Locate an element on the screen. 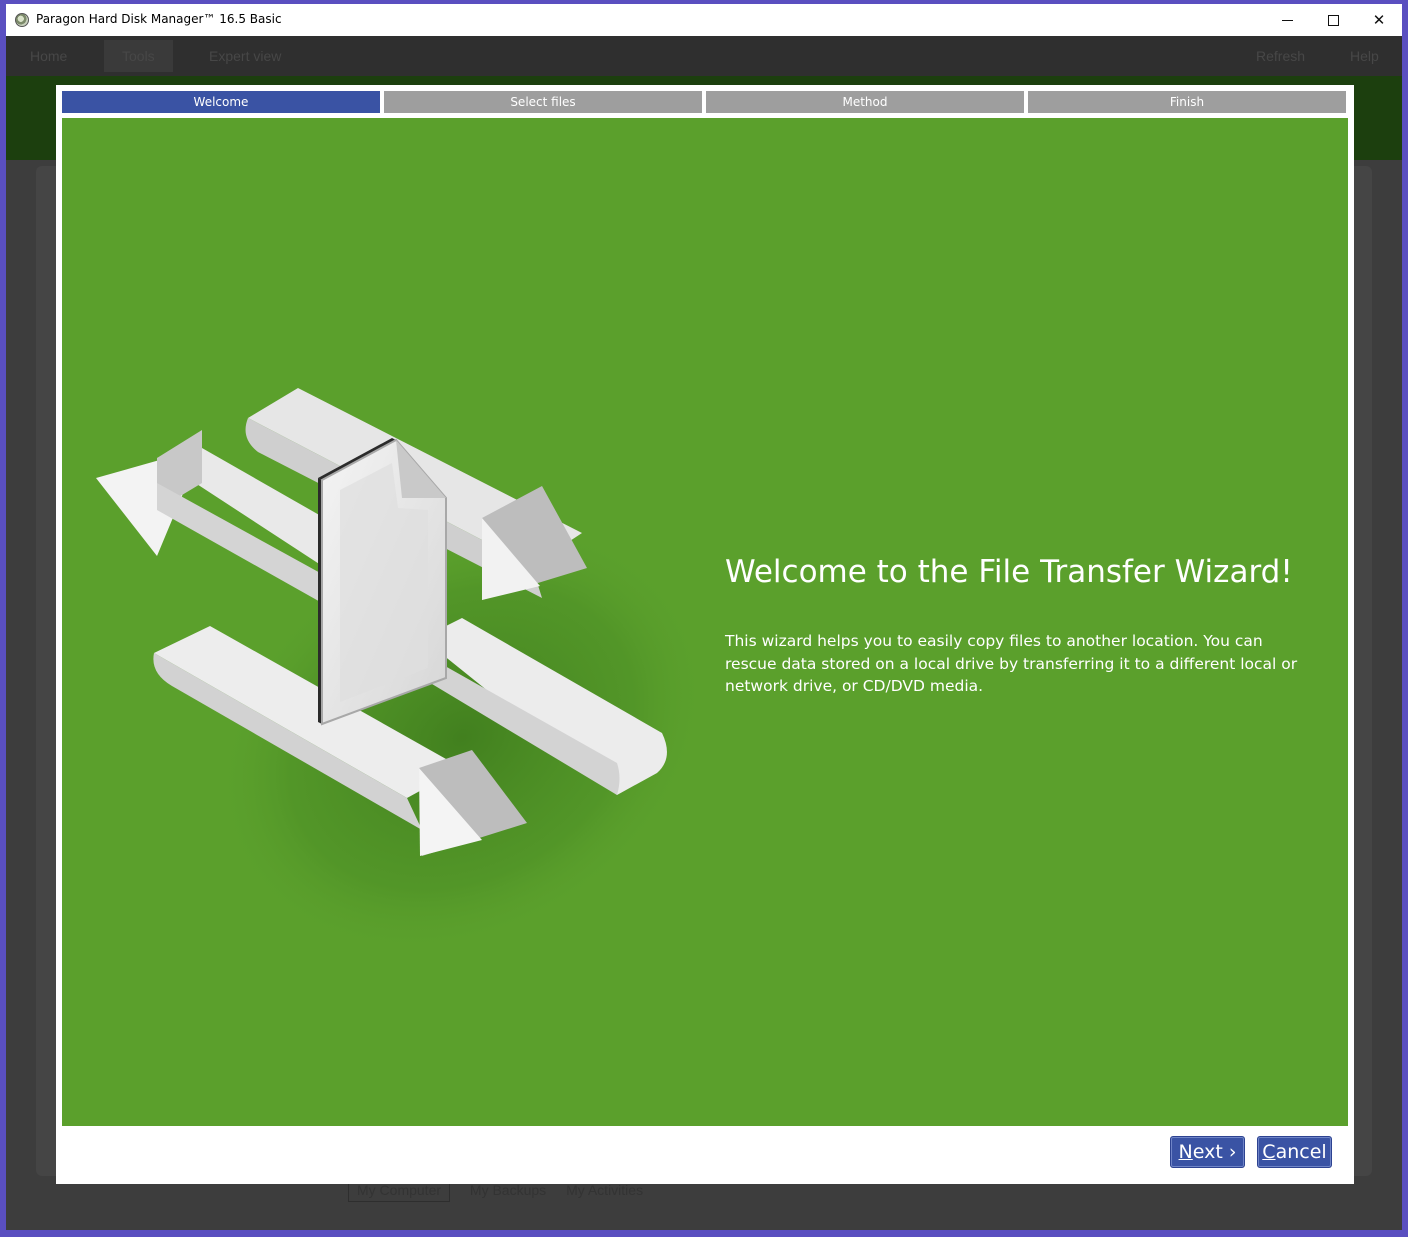  app-icon is located at coordinates (22, 20).